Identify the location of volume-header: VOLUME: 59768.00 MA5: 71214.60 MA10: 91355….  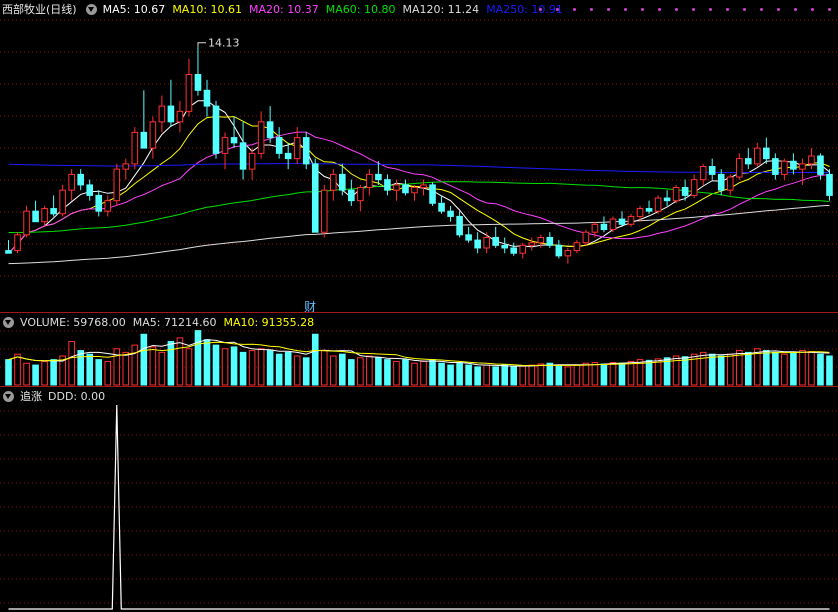
(160, 322).